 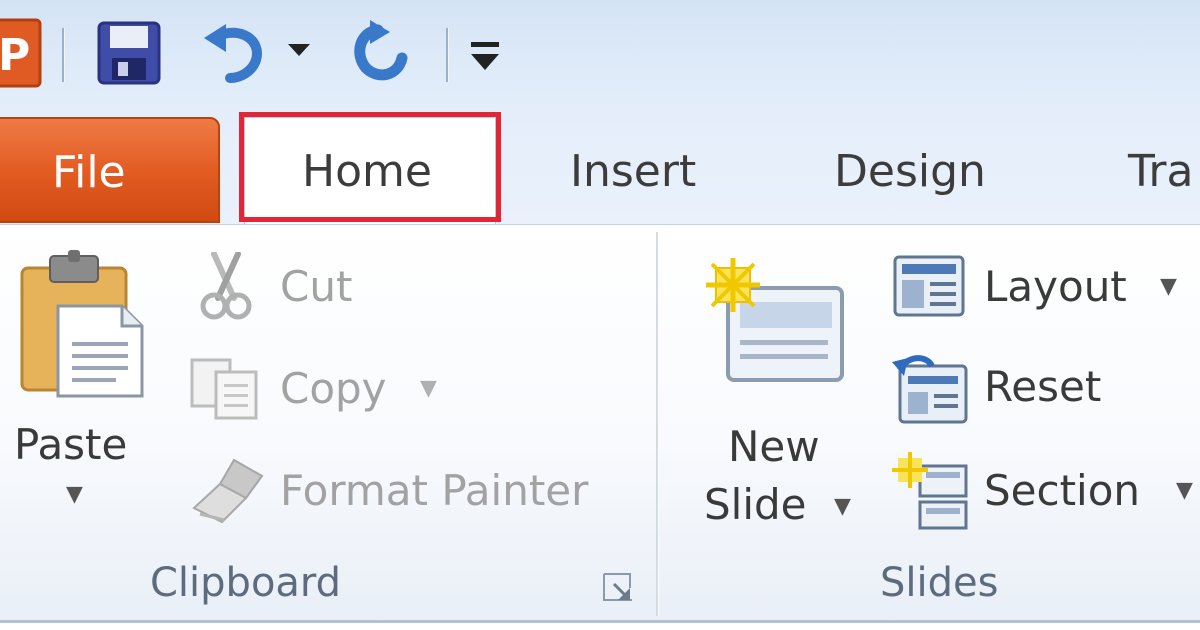 I want to click on new-slide-label-line1: New, so click(x=774, y=446).